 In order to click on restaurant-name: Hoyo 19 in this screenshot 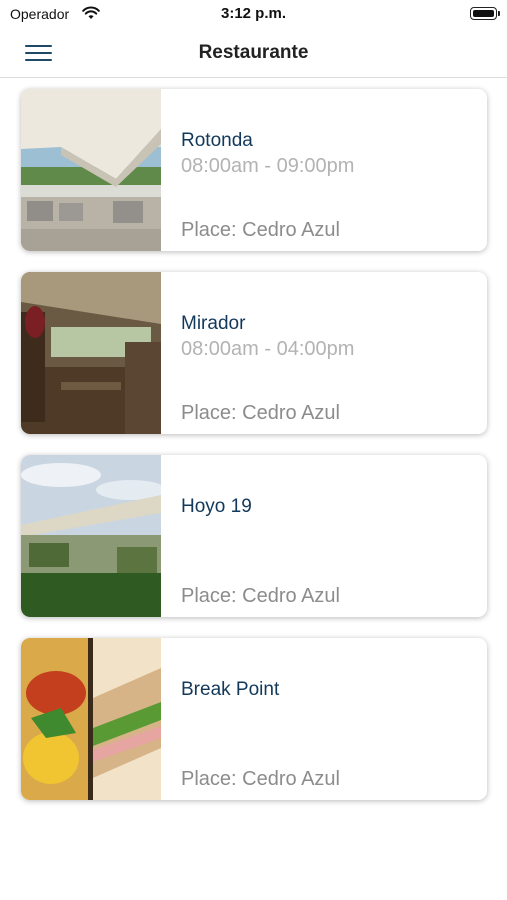, I will do `click(216, 506)`.